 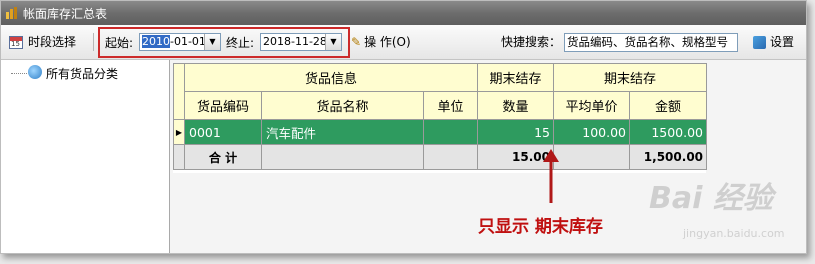 What do you see at coordinates (630, 77) in the screenshot?
I see `group-header-closing-stock-value: 期末结存` at bounding box center [630, 77].